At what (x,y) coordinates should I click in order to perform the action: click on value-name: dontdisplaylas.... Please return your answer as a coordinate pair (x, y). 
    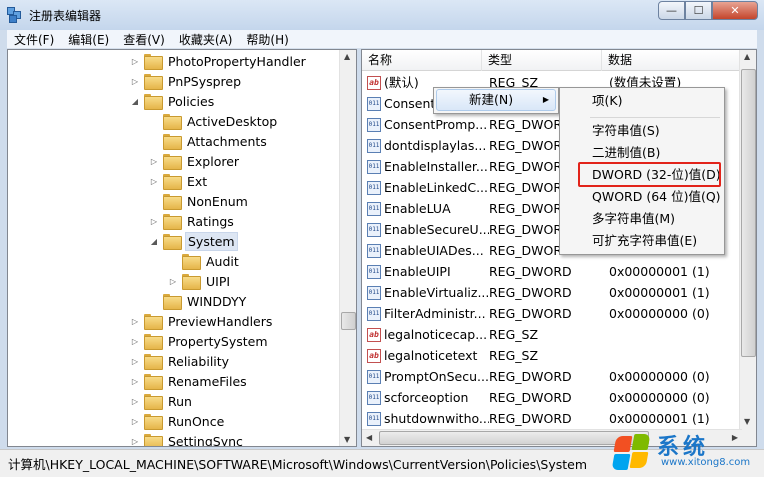
    Looking at the image, I should click on (435, 145).